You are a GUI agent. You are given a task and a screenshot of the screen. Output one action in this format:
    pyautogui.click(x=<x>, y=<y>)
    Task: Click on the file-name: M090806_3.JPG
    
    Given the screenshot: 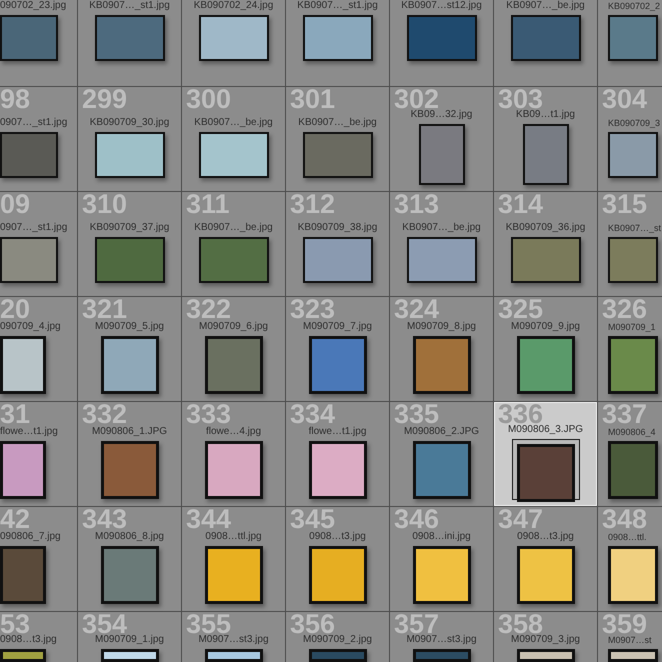 What is the action you would take?
    pyautogui.click(x=546, y=430)
    